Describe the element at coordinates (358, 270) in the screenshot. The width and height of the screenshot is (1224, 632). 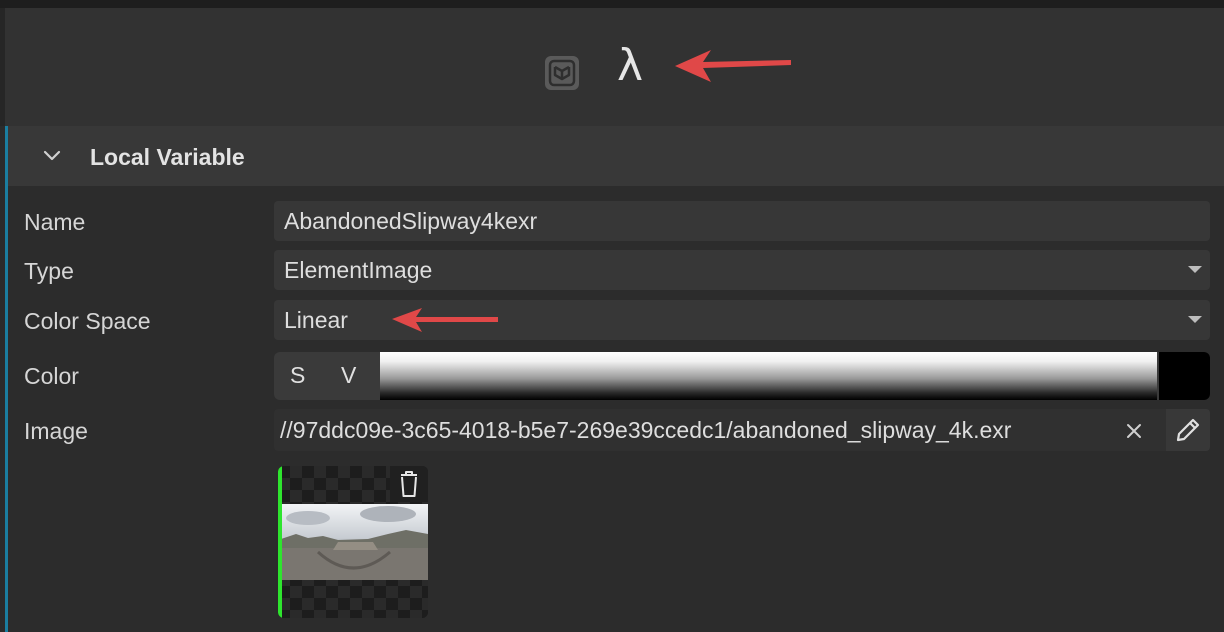
I see `type-value: ElementImage` at that location.